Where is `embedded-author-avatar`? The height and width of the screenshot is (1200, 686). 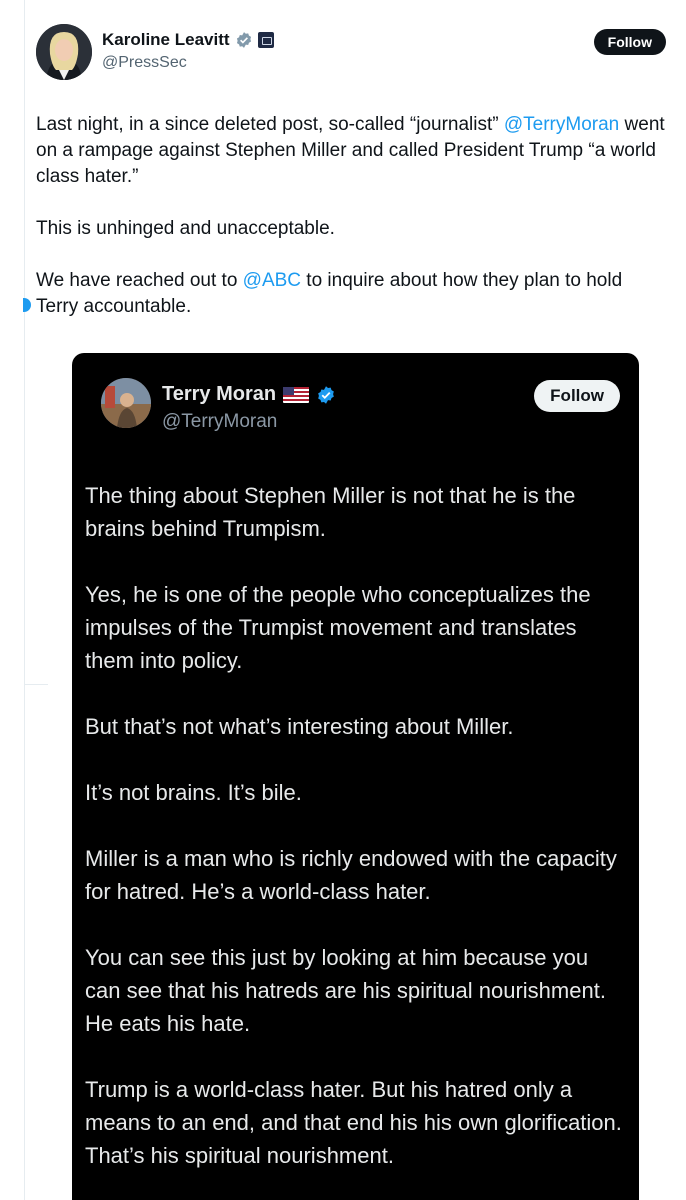
embedded-author-avatar is located at coordinates (126, 403).